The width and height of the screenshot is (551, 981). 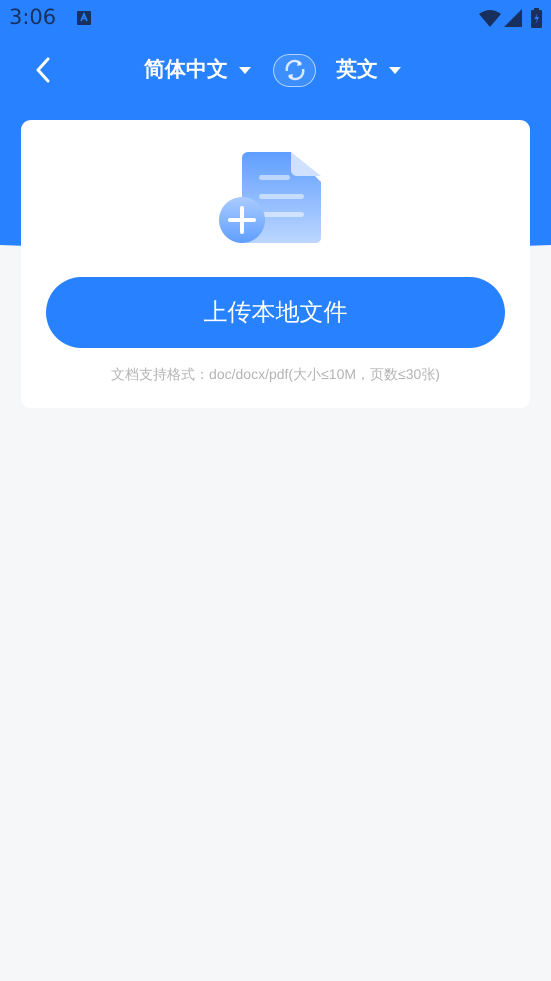 I want to click on format-hint: 文档支持格式：doc/docx/pdf(大小≤10M，页数≤30张), so click(x=275, y=374).